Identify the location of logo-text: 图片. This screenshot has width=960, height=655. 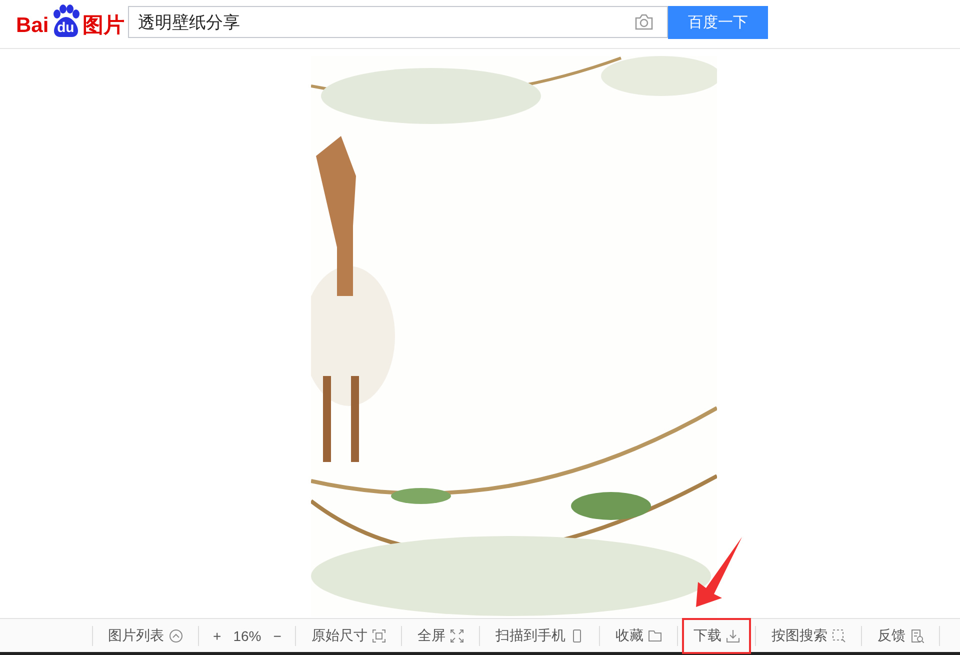
(103, 26).